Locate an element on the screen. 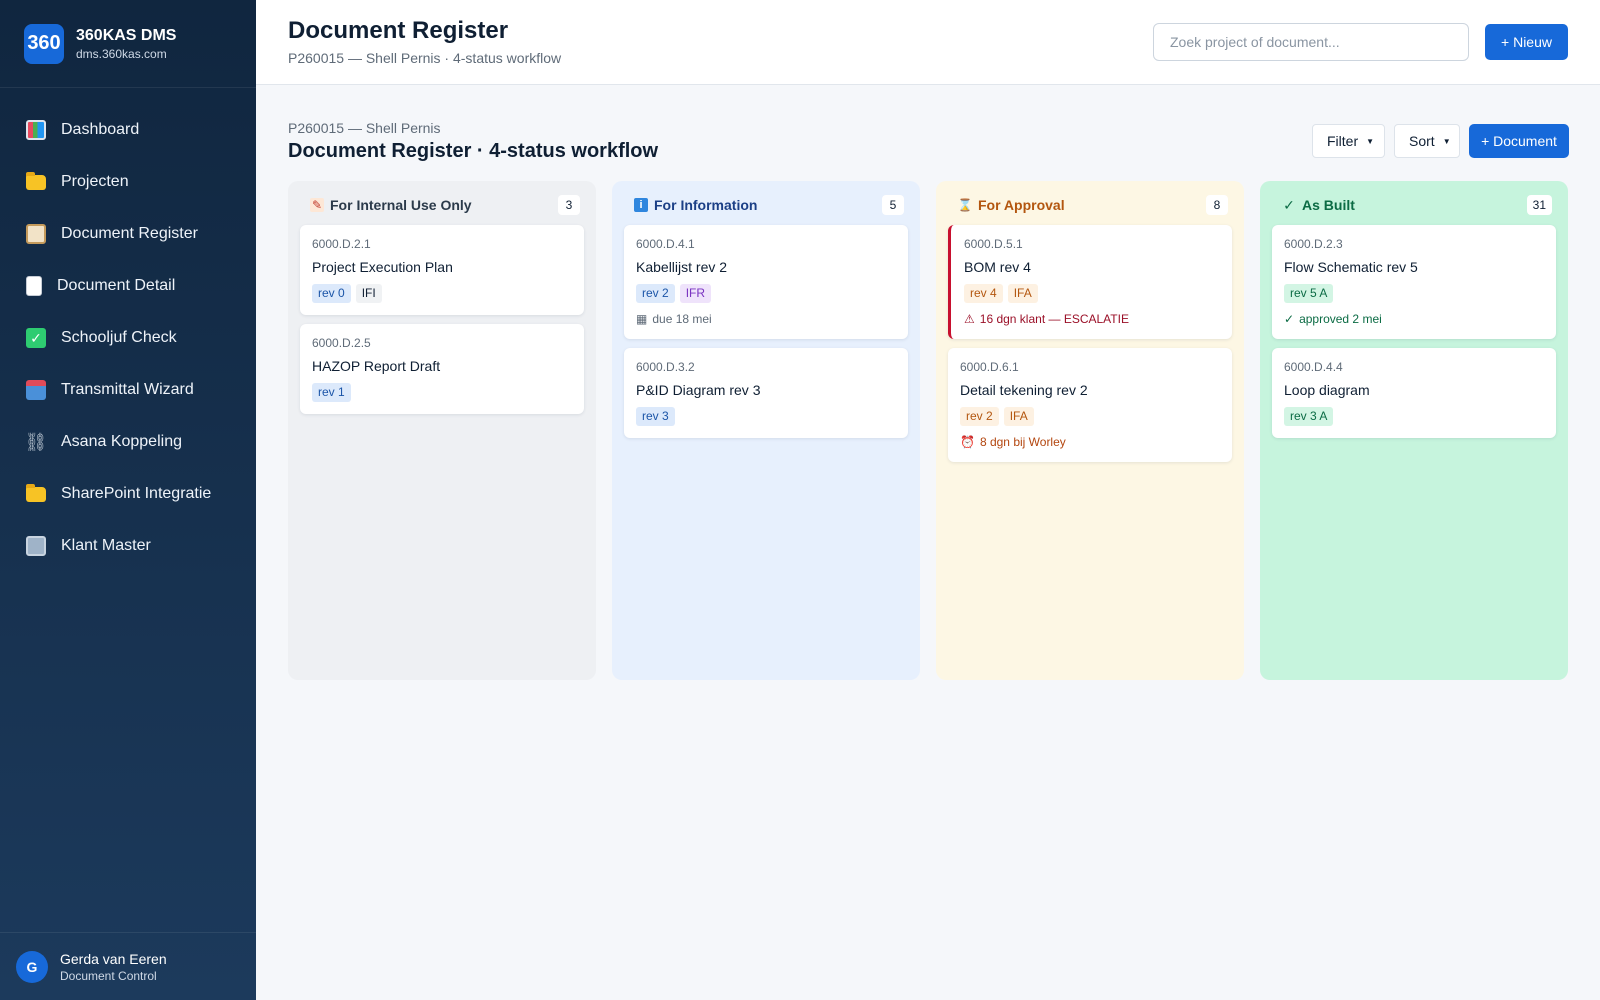 The image size is (1600, 1000). new-button: + Nieuw is located at coordinates (1526, 42).